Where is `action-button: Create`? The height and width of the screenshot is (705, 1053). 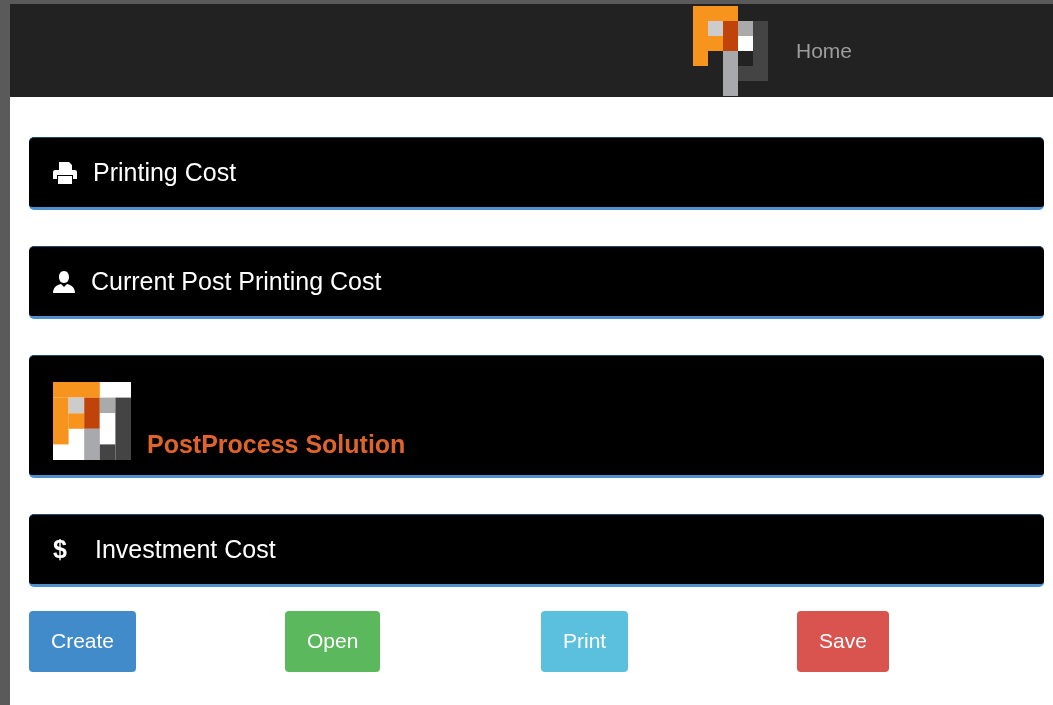
action-button: Create is located at coordinates (83, 641).